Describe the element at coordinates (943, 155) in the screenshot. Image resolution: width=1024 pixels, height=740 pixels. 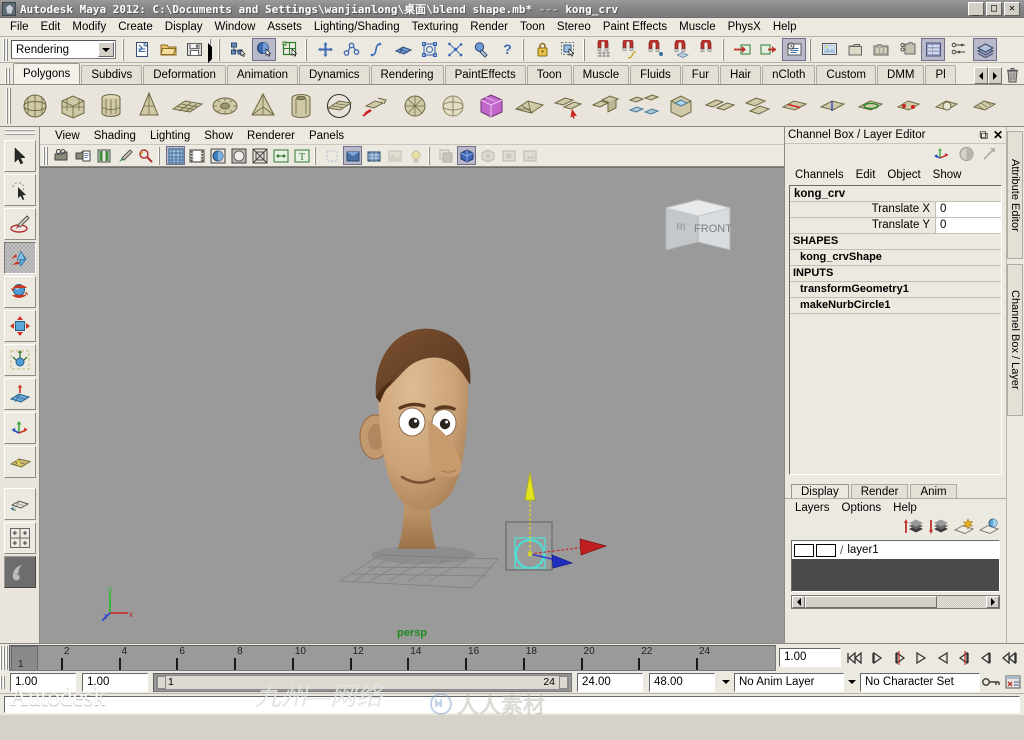
I see `manipulator-display-icon` at that location.